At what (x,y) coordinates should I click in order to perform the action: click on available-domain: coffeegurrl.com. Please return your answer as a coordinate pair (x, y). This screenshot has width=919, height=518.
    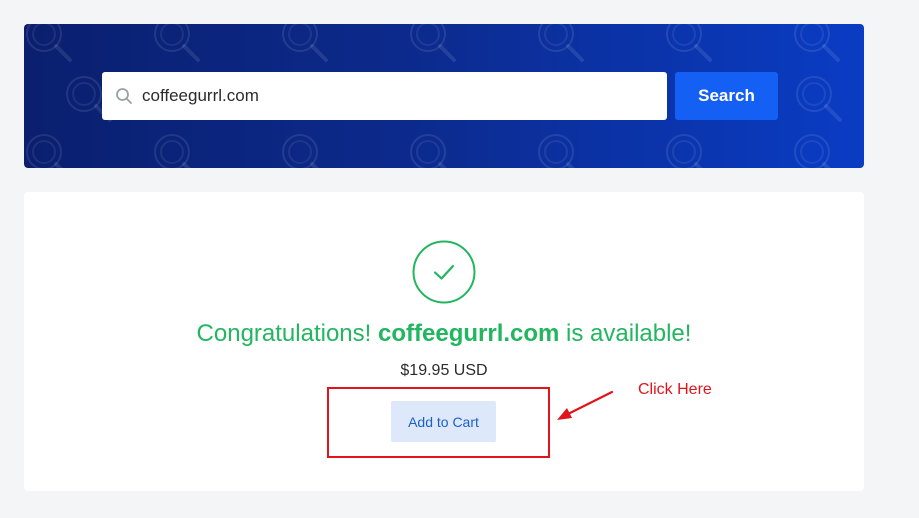
    Looking at the image, I should click on (469, 333).